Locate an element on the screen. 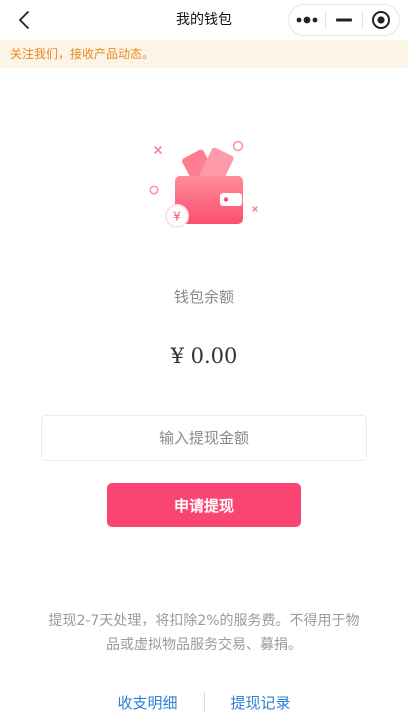  withdraw-records-link: 提现记录 is located at coordinates (261, 702).